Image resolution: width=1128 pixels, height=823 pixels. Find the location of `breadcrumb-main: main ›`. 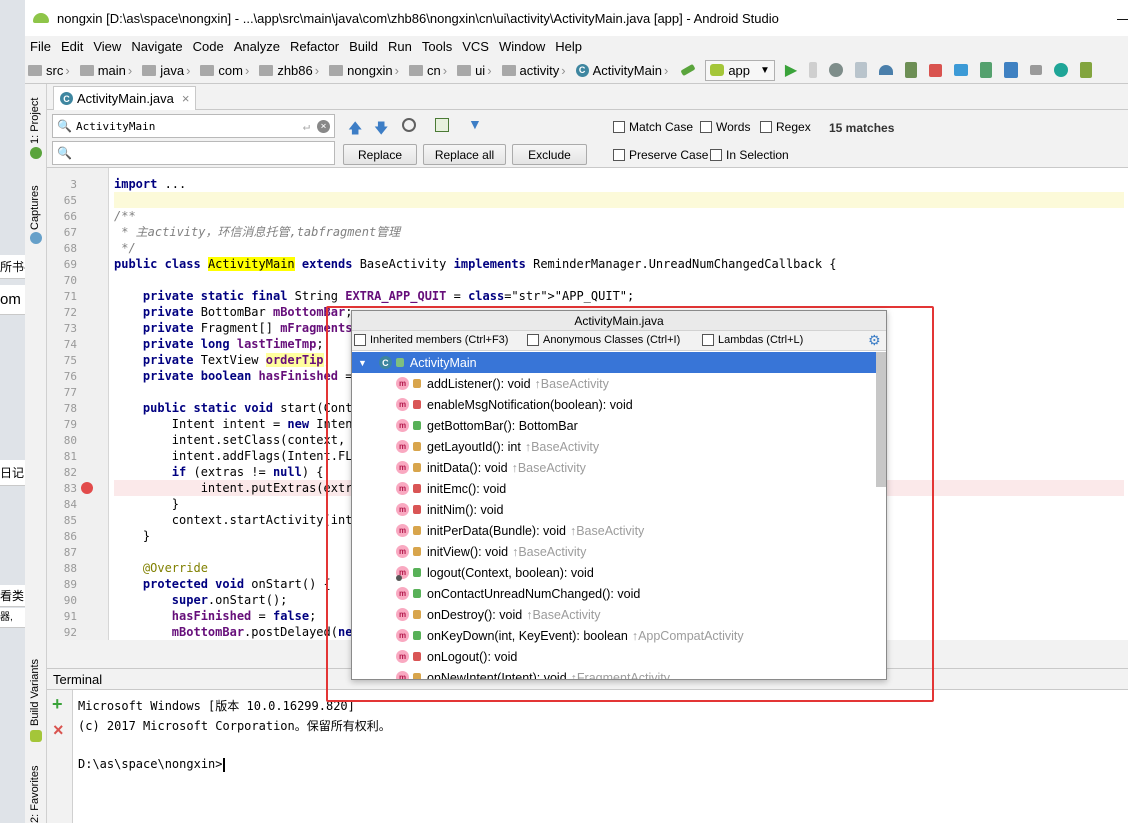

breadcrumb-main: main › is located at coordinates (108, 70).